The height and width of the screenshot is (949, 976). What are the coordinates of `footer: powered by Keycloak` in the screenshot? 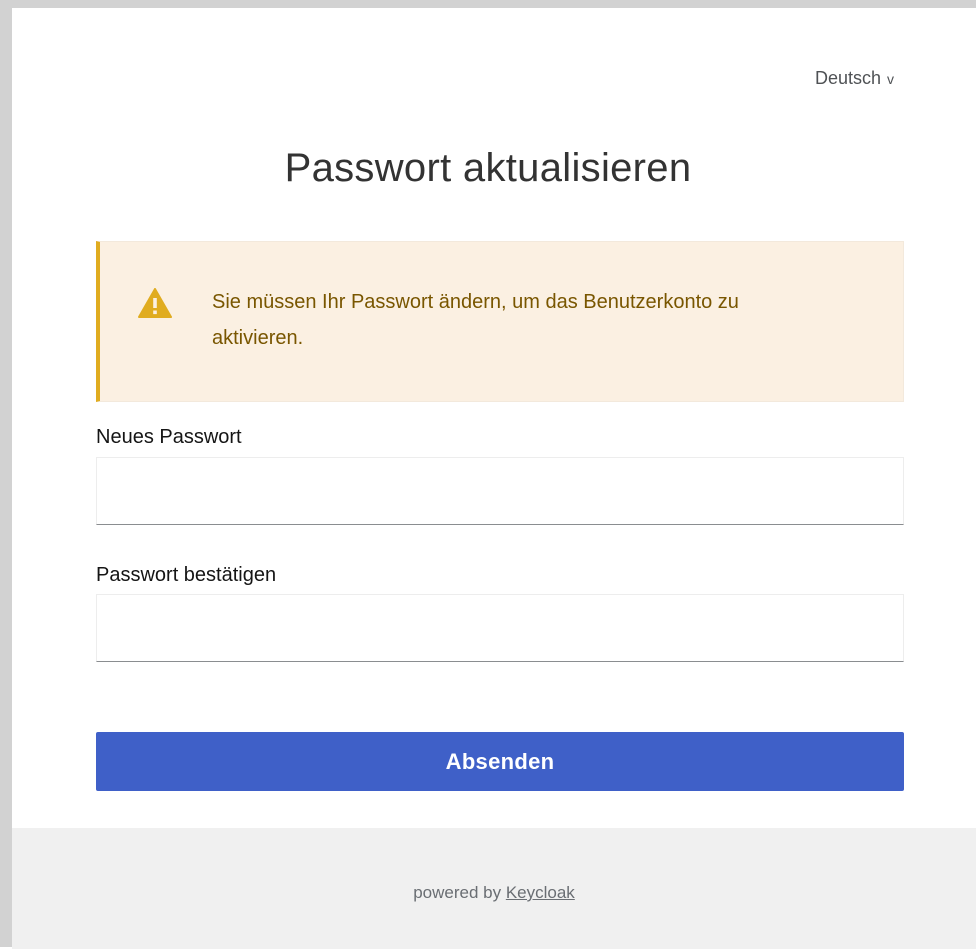 It's located at (494, 888).